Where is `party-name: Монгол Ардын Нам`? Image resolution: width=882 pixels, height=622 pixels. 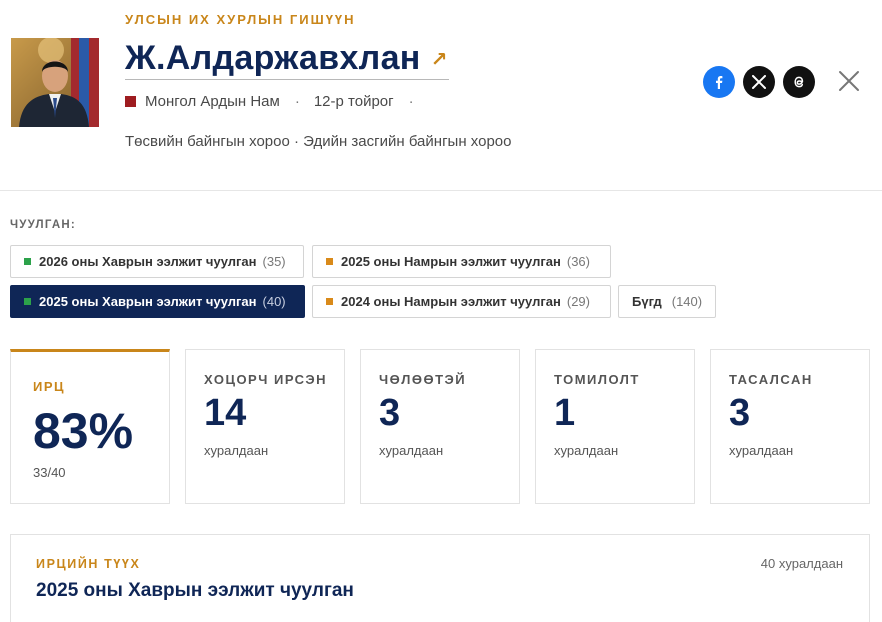
party-name: Монгол Ардын Нам is located at coordinates (212, 101).